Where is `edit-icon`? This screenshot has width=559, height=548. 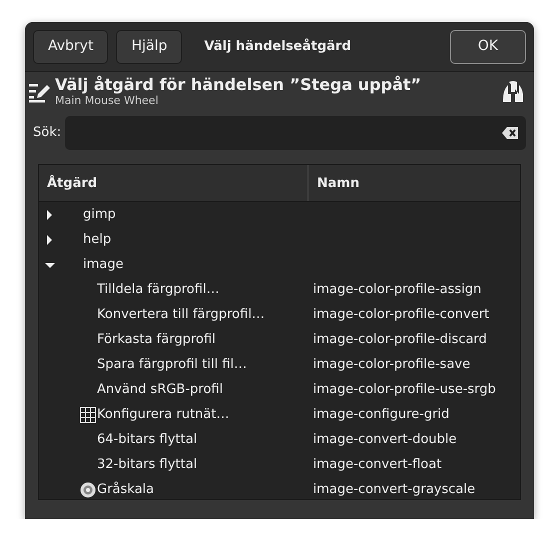
edit-icon is located at coordinates (40, 92).